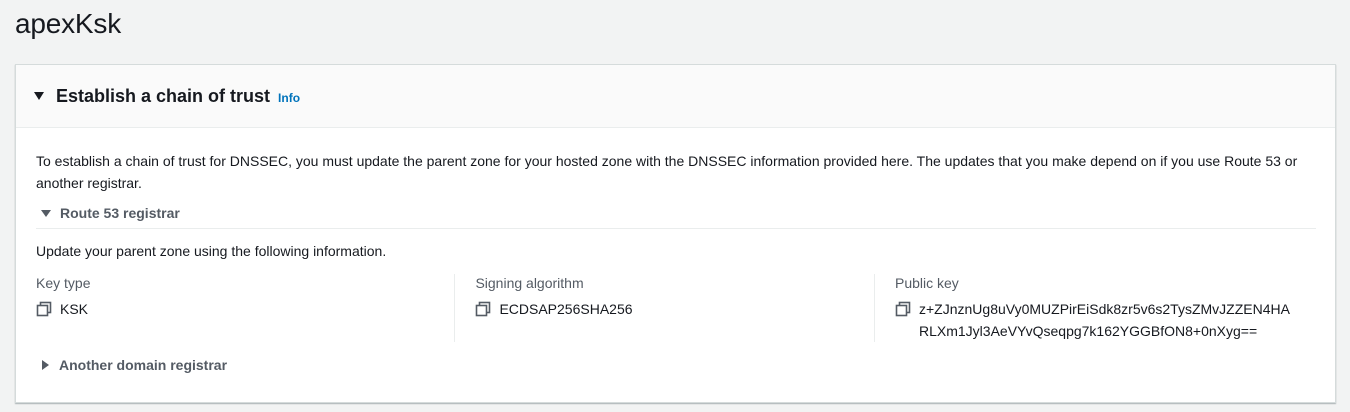 The width and height of the screenshot is (1350, 412). Describe the element at coordinates (235, 309) in the screenshot. I see `key-type-value-row: KSK` at that location.